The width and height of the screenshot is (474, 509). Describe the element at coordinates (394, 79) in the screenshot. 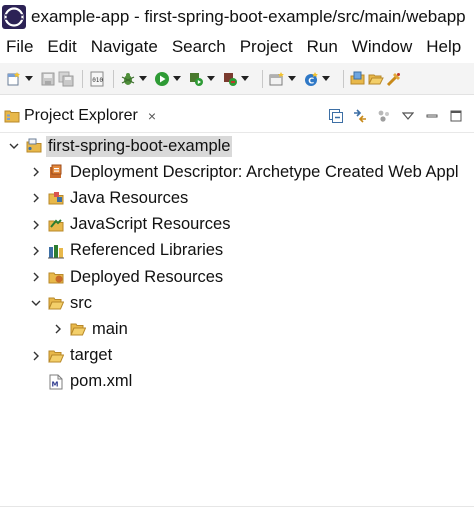

I see `search-icon` at that location.